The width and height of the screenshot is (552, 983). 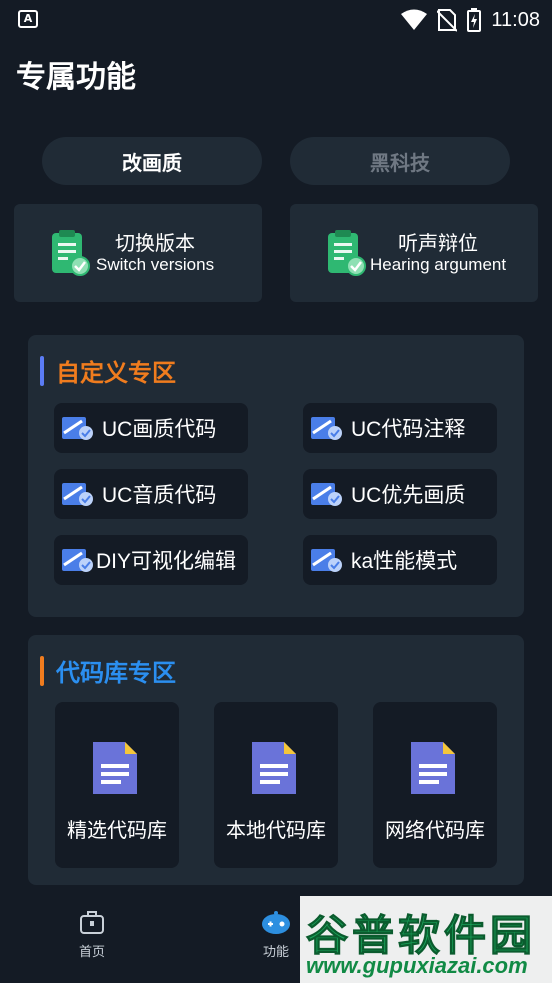 What do you see at coordinates (404, 561) in the screenshot?
I see `code-button-label: ka性能模式` at bounding box center [404, 561].